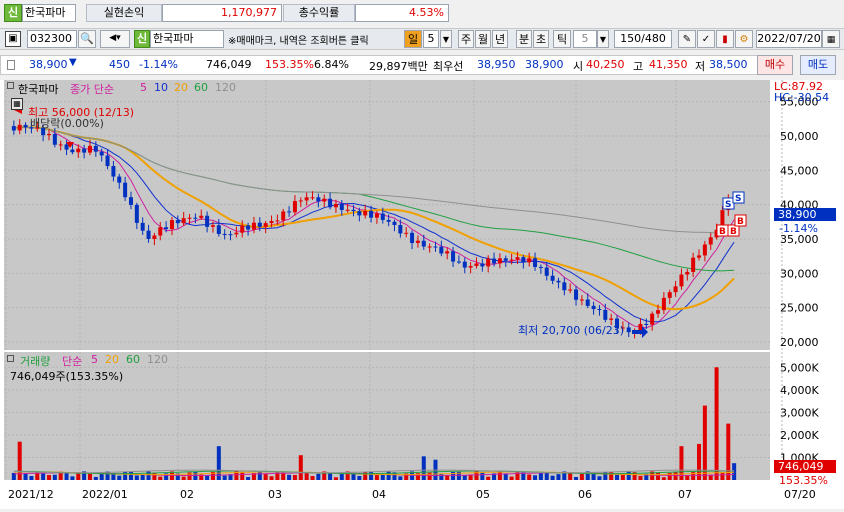 The width and height of the screenshot is (844, 512). What do you see at coordinates (10, 358) in the screenshot?
I see `vol-panel-toggle-icon` at bounding box center [10, 358].